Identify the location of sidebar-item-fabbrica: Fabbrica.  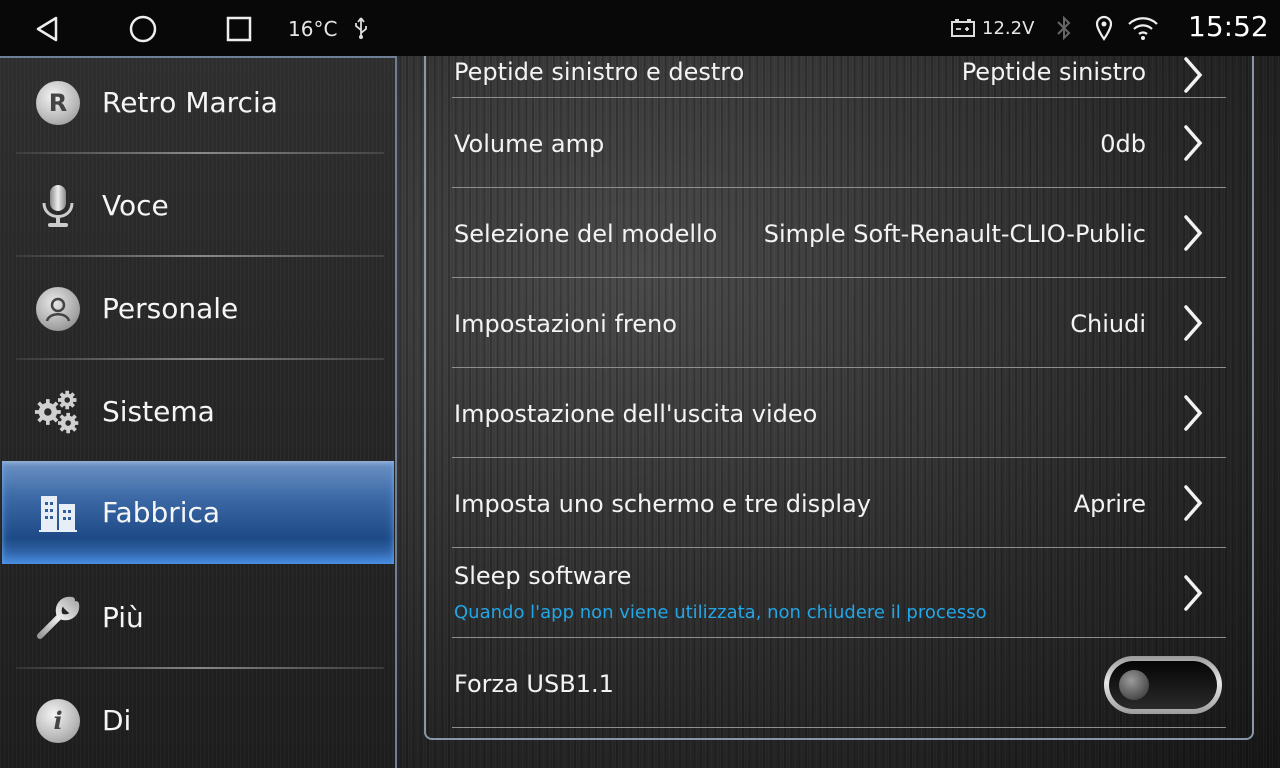
(198, 512).